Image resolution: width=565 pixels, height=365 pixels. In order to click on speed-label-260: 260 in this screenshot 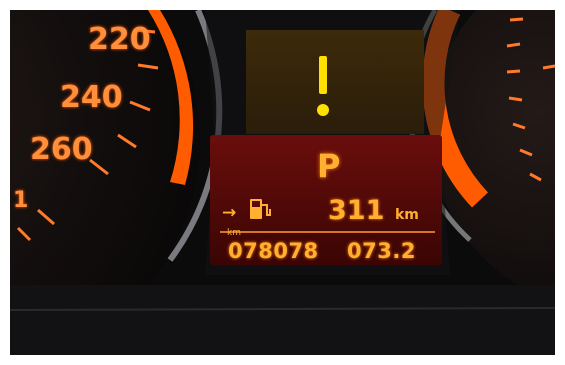, I will do `click(61, 149)`.